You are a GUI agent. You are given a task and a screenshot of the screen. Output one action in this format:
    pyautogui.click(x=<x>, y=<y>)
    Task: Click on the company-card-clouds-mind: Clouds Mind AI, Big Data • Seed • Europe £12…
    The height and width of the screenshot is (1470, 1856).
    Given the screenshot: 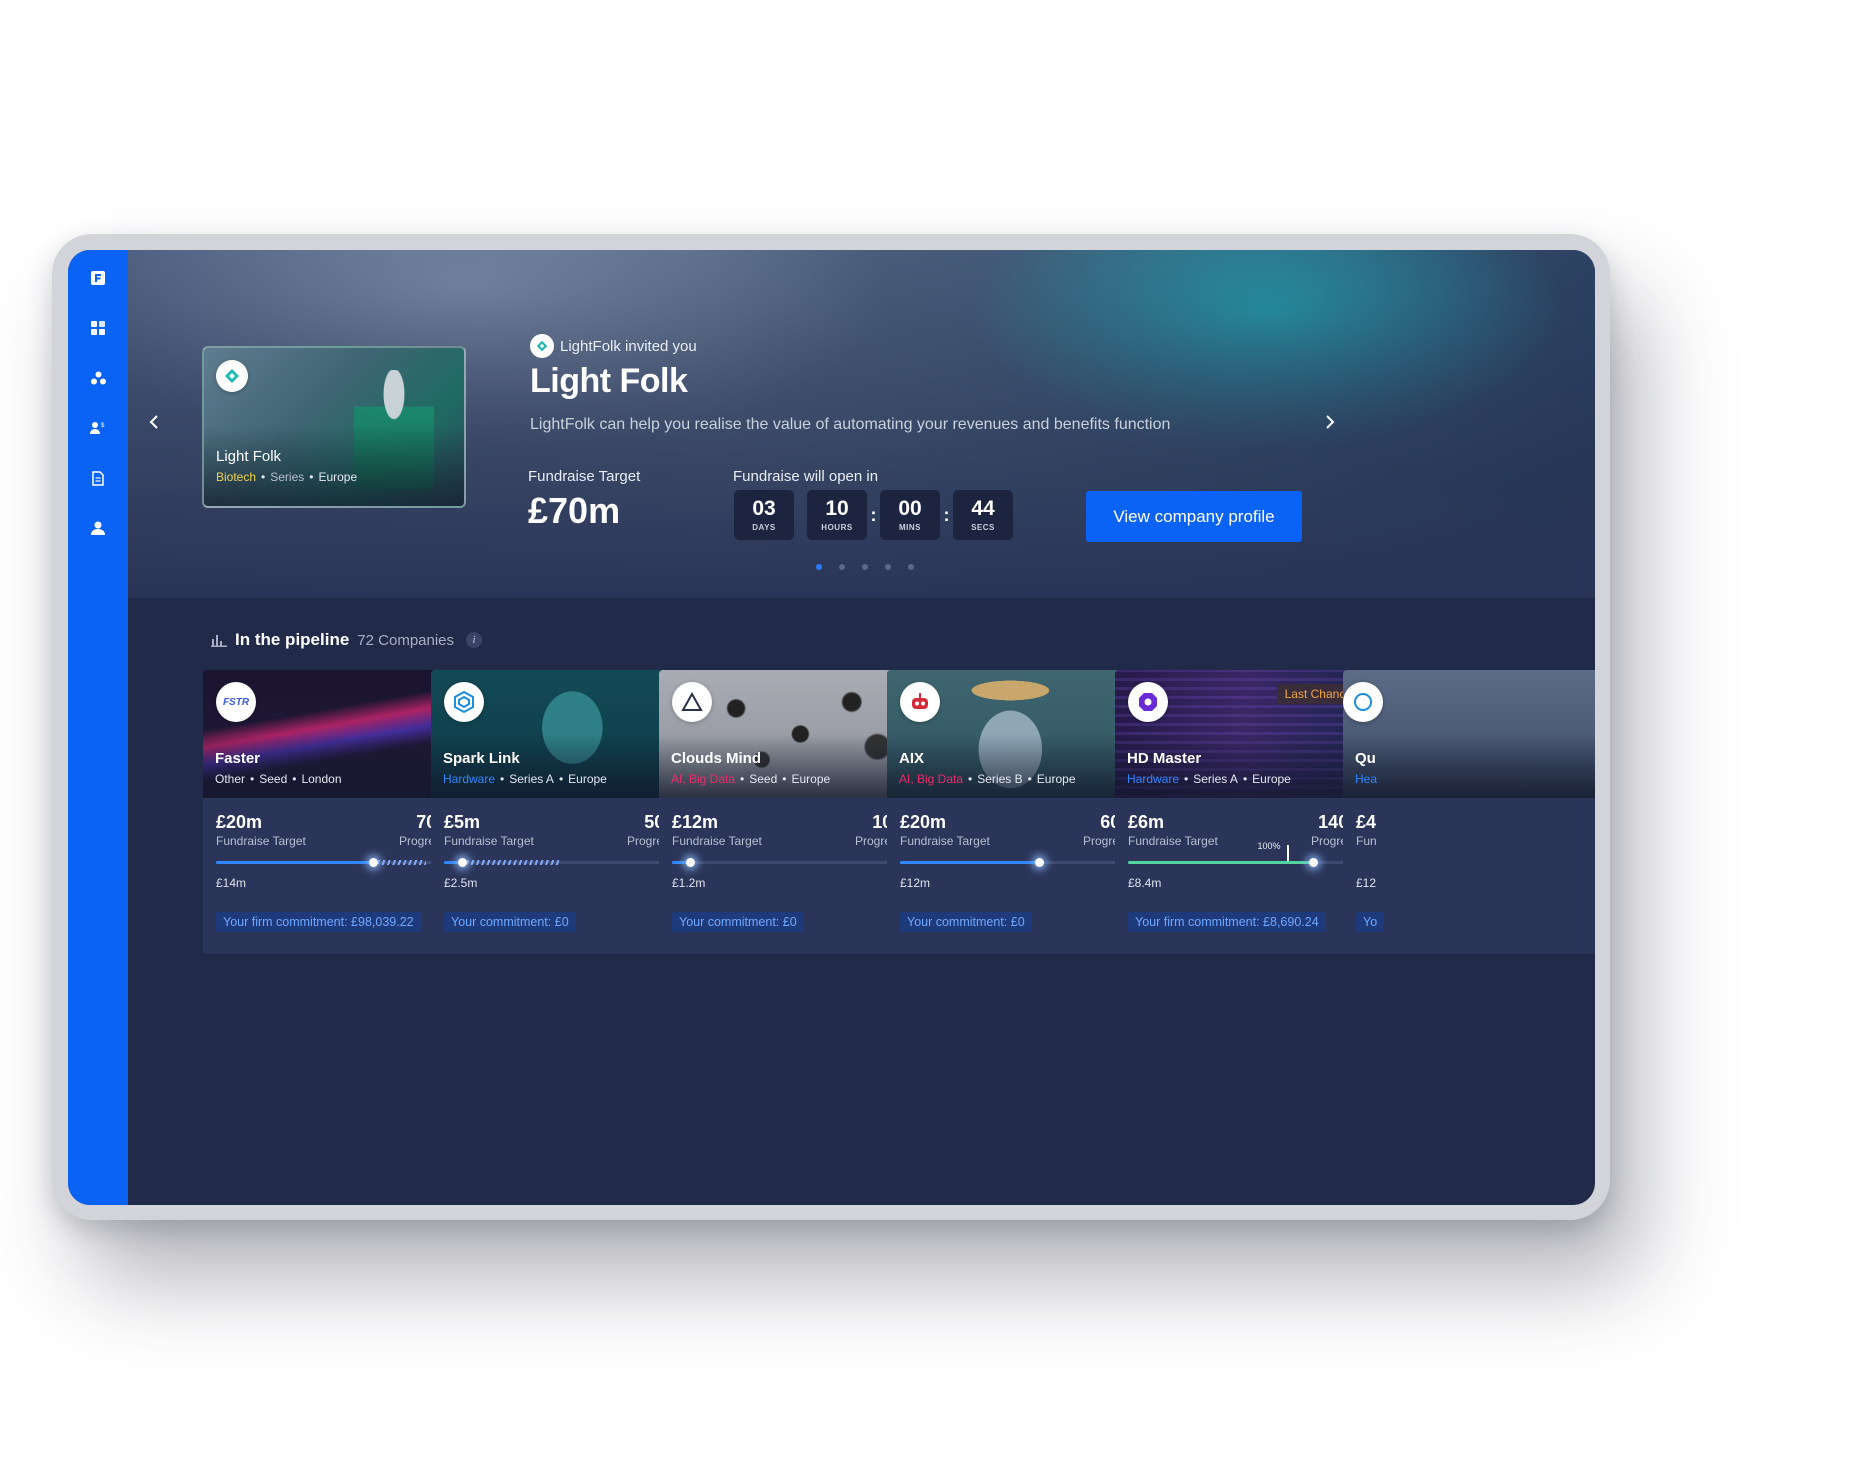 What is the action you would take?
    pyautogui.click(x=787, y=812)
    